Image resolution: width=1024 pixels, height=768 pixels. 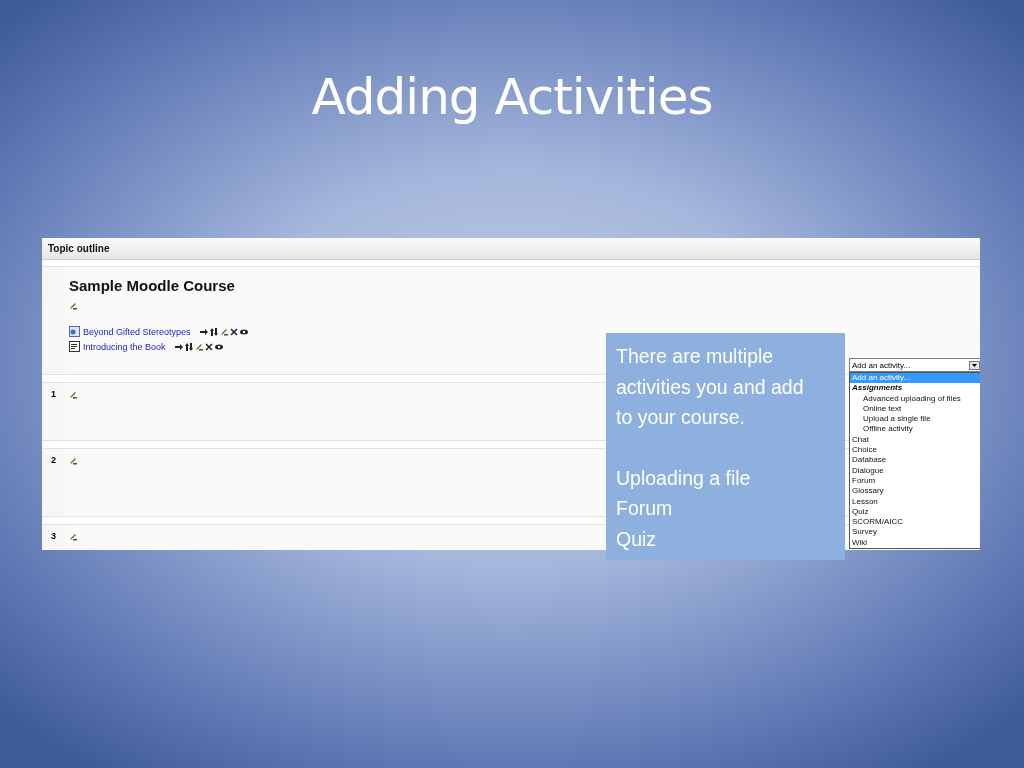 What do you see at coordinates (512, 97) in the screenshot?
I see `slide-title: Adding Activities` at bounding box center [512, 97].